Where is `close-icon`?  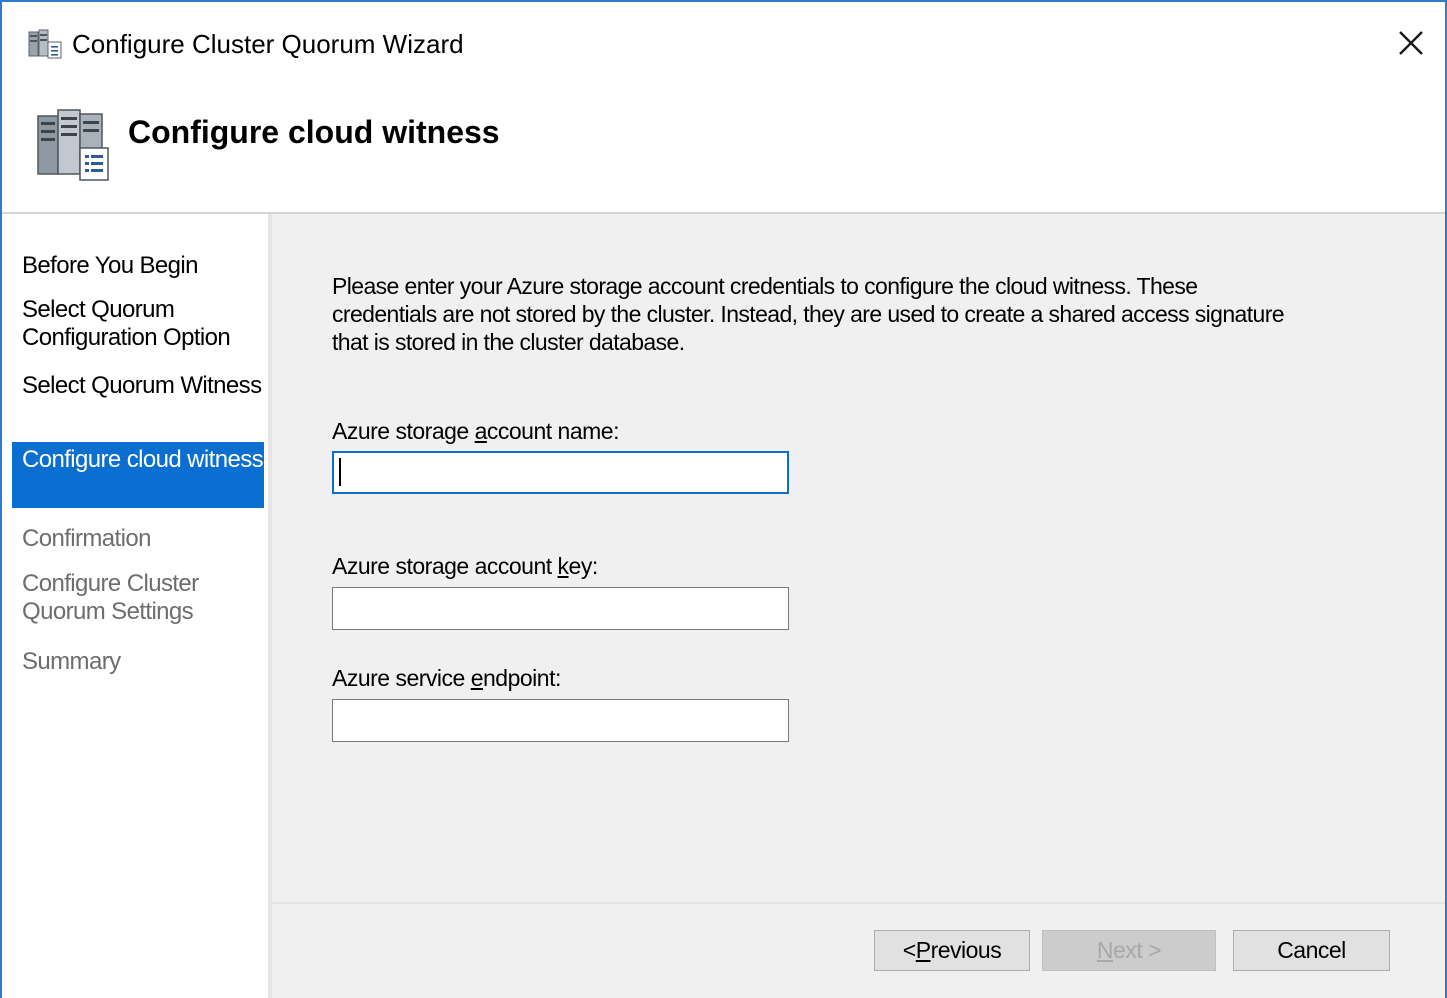
close-icon is located at coordinates (1411, 43).